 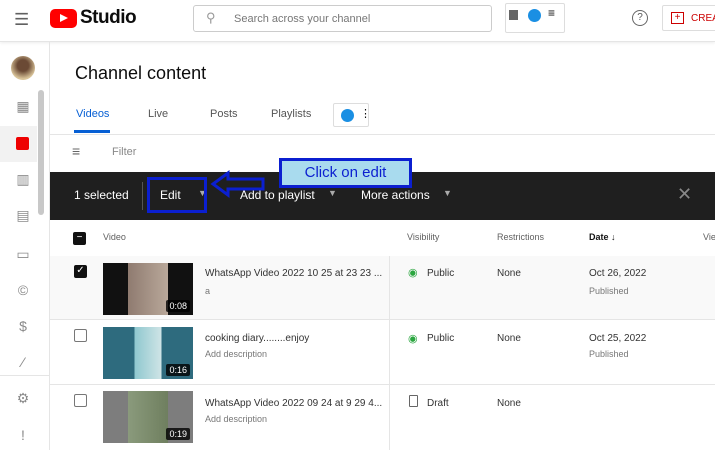 I want to click on select-all-checkbox: −, so click(x=79, y=238).